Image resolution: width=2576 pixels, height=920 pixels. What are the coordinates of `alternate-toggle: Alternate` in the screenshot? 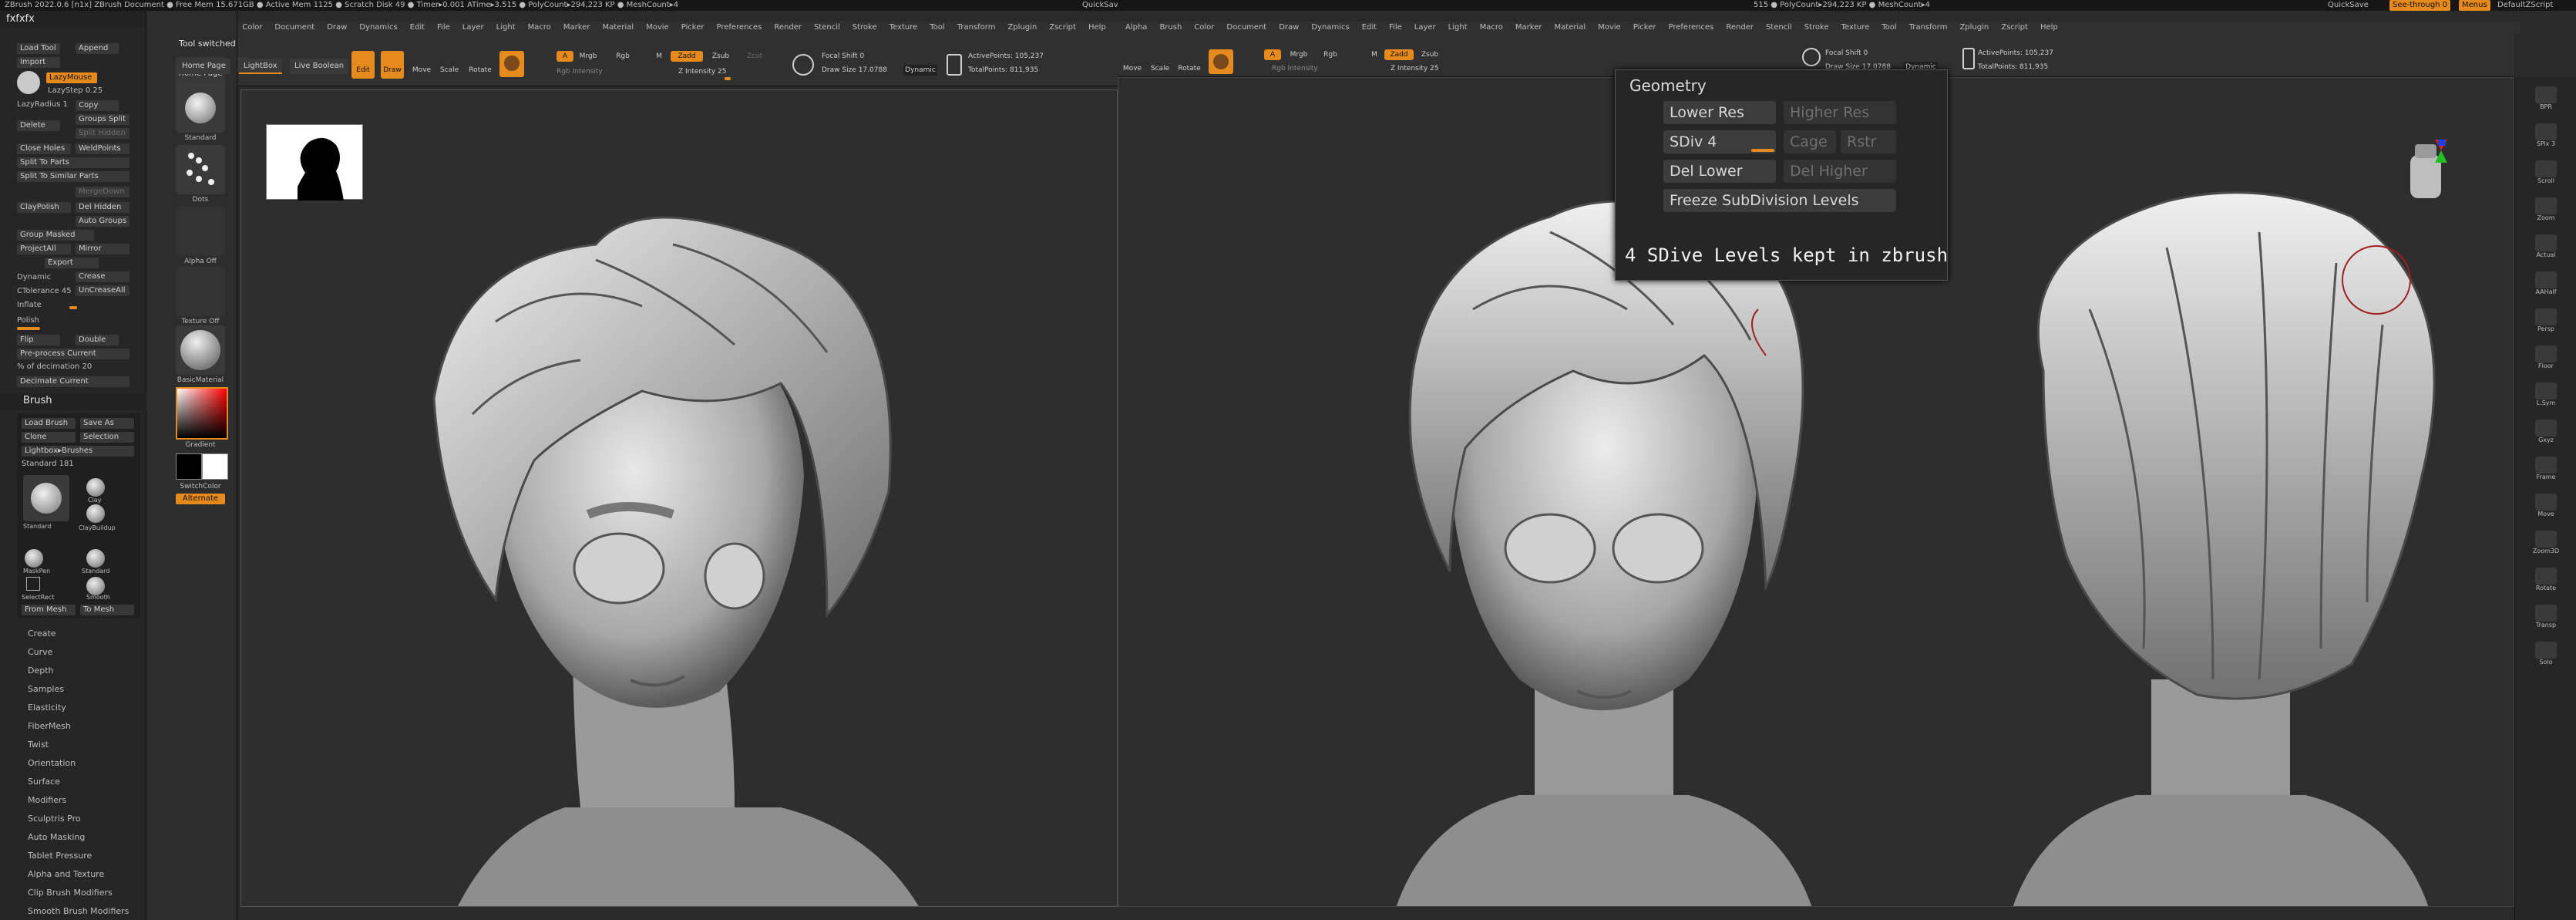 It's located at (200, 499).